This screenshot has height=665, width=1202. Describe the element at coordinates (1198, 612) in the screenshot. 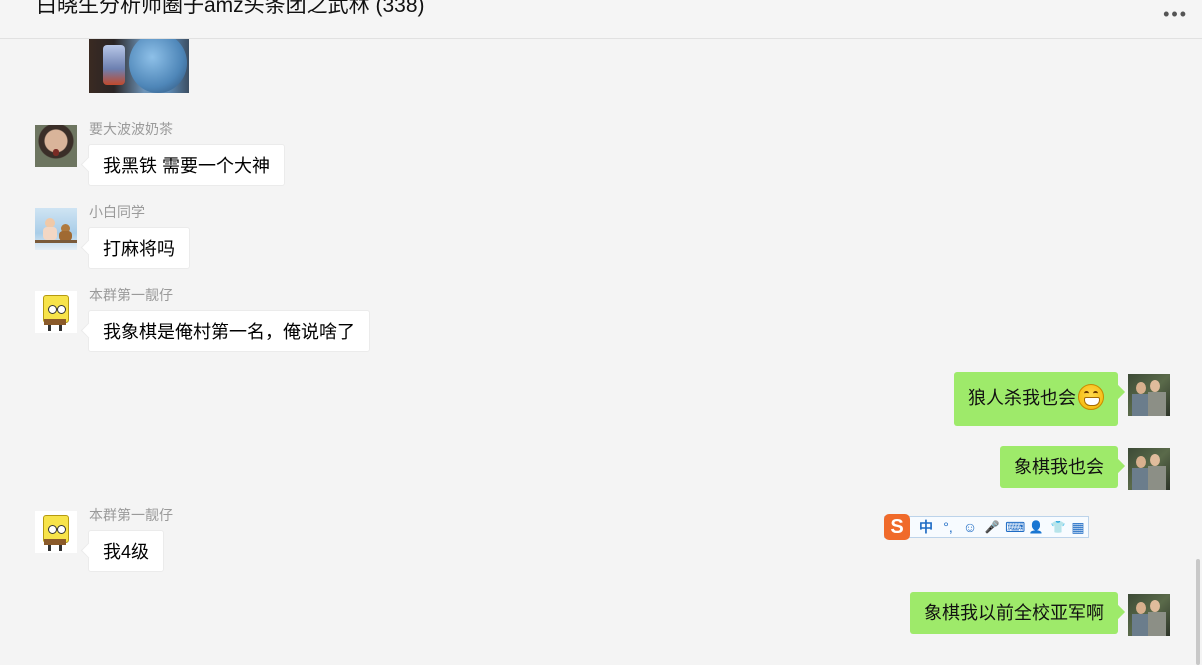

I see `scrollbar-thumb` at that location.